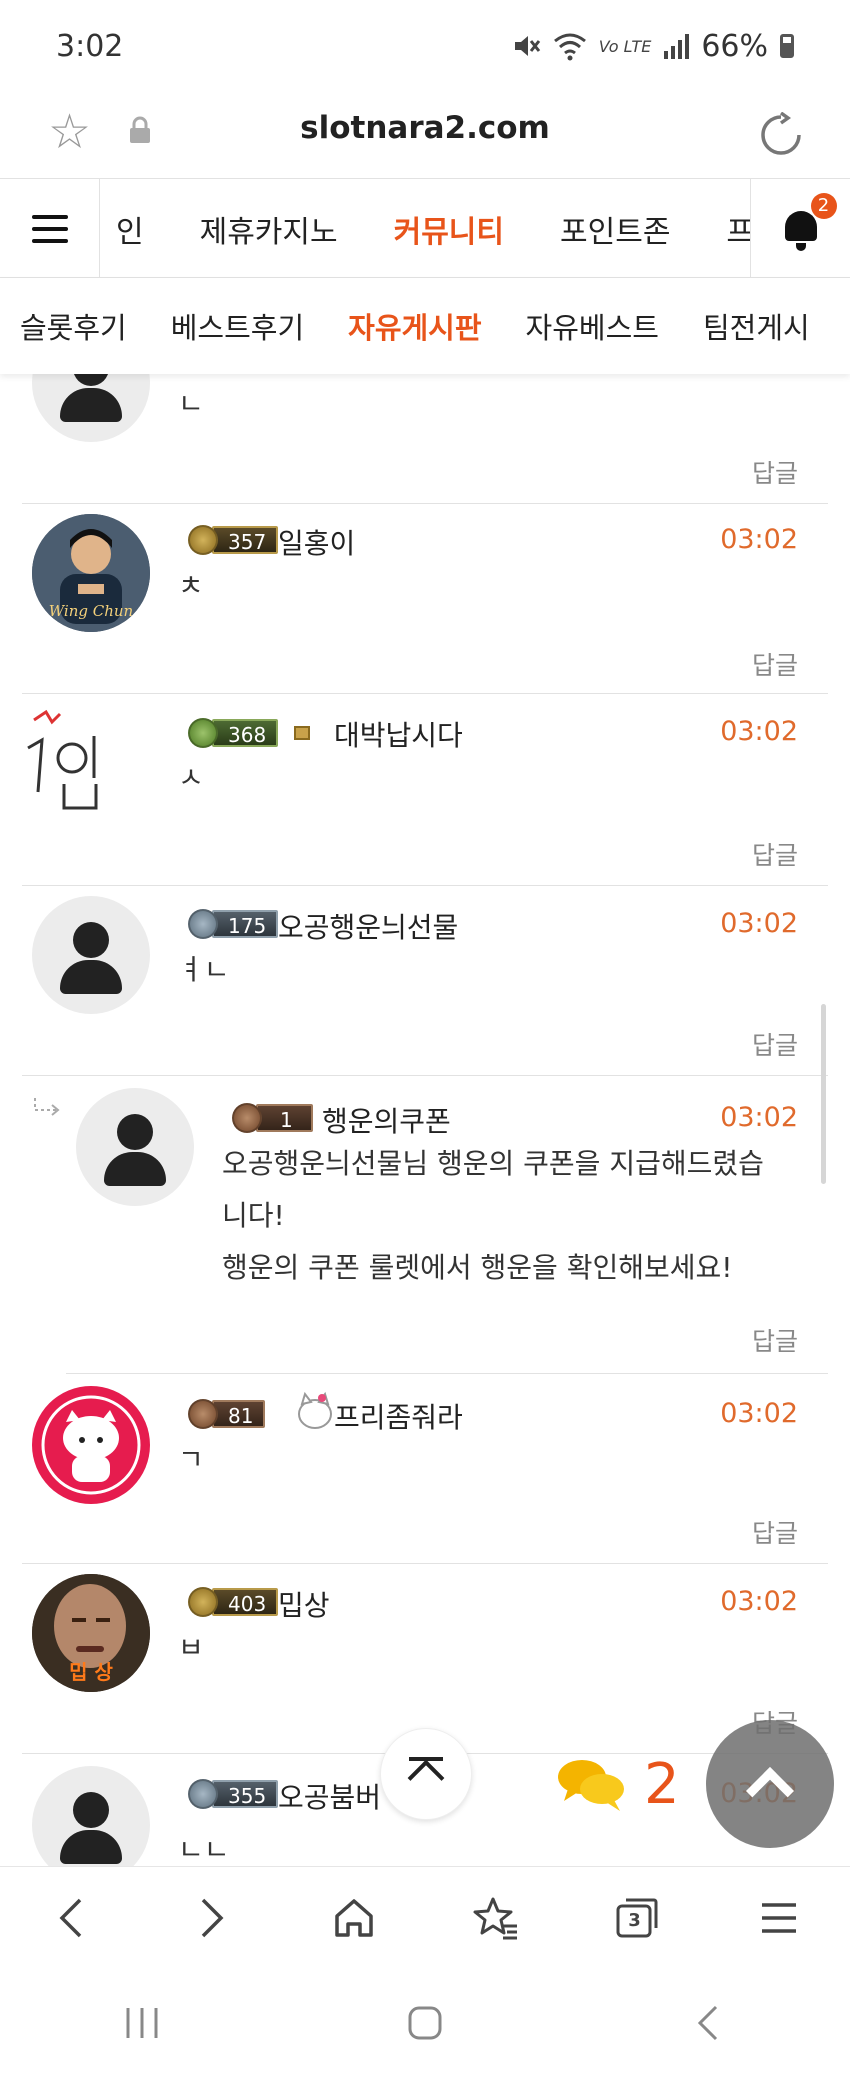 The width and height of the screenshot is (850, 2078). What do you see at coordinates (734, 46) in the screenshot?
I see `battery-percent: 66%` at bounding box center [734, 46].